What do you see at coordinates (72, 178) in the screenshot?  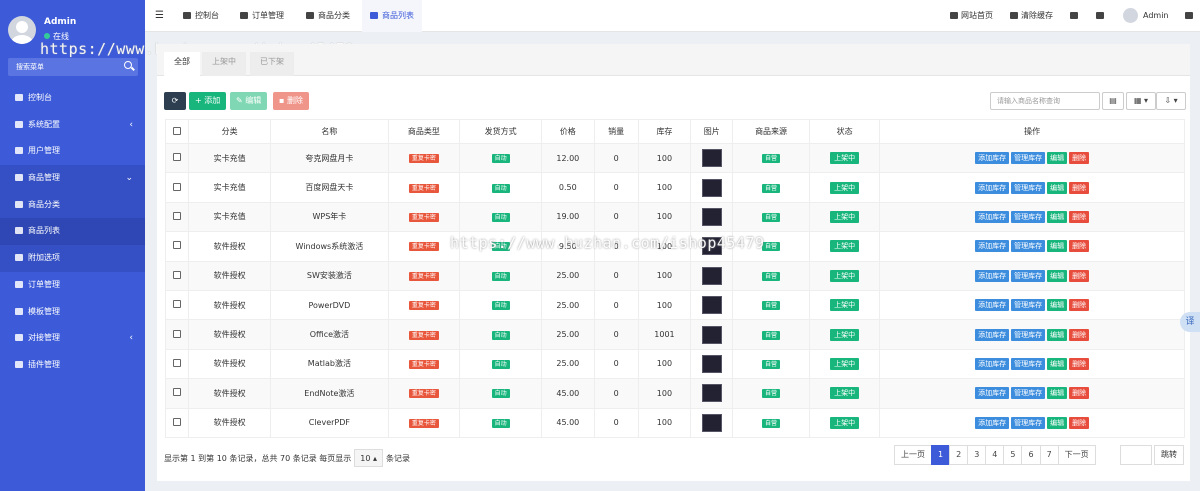 I see `sidebar-item: 商品管理 ⌄` at bounding box center [72, 178].